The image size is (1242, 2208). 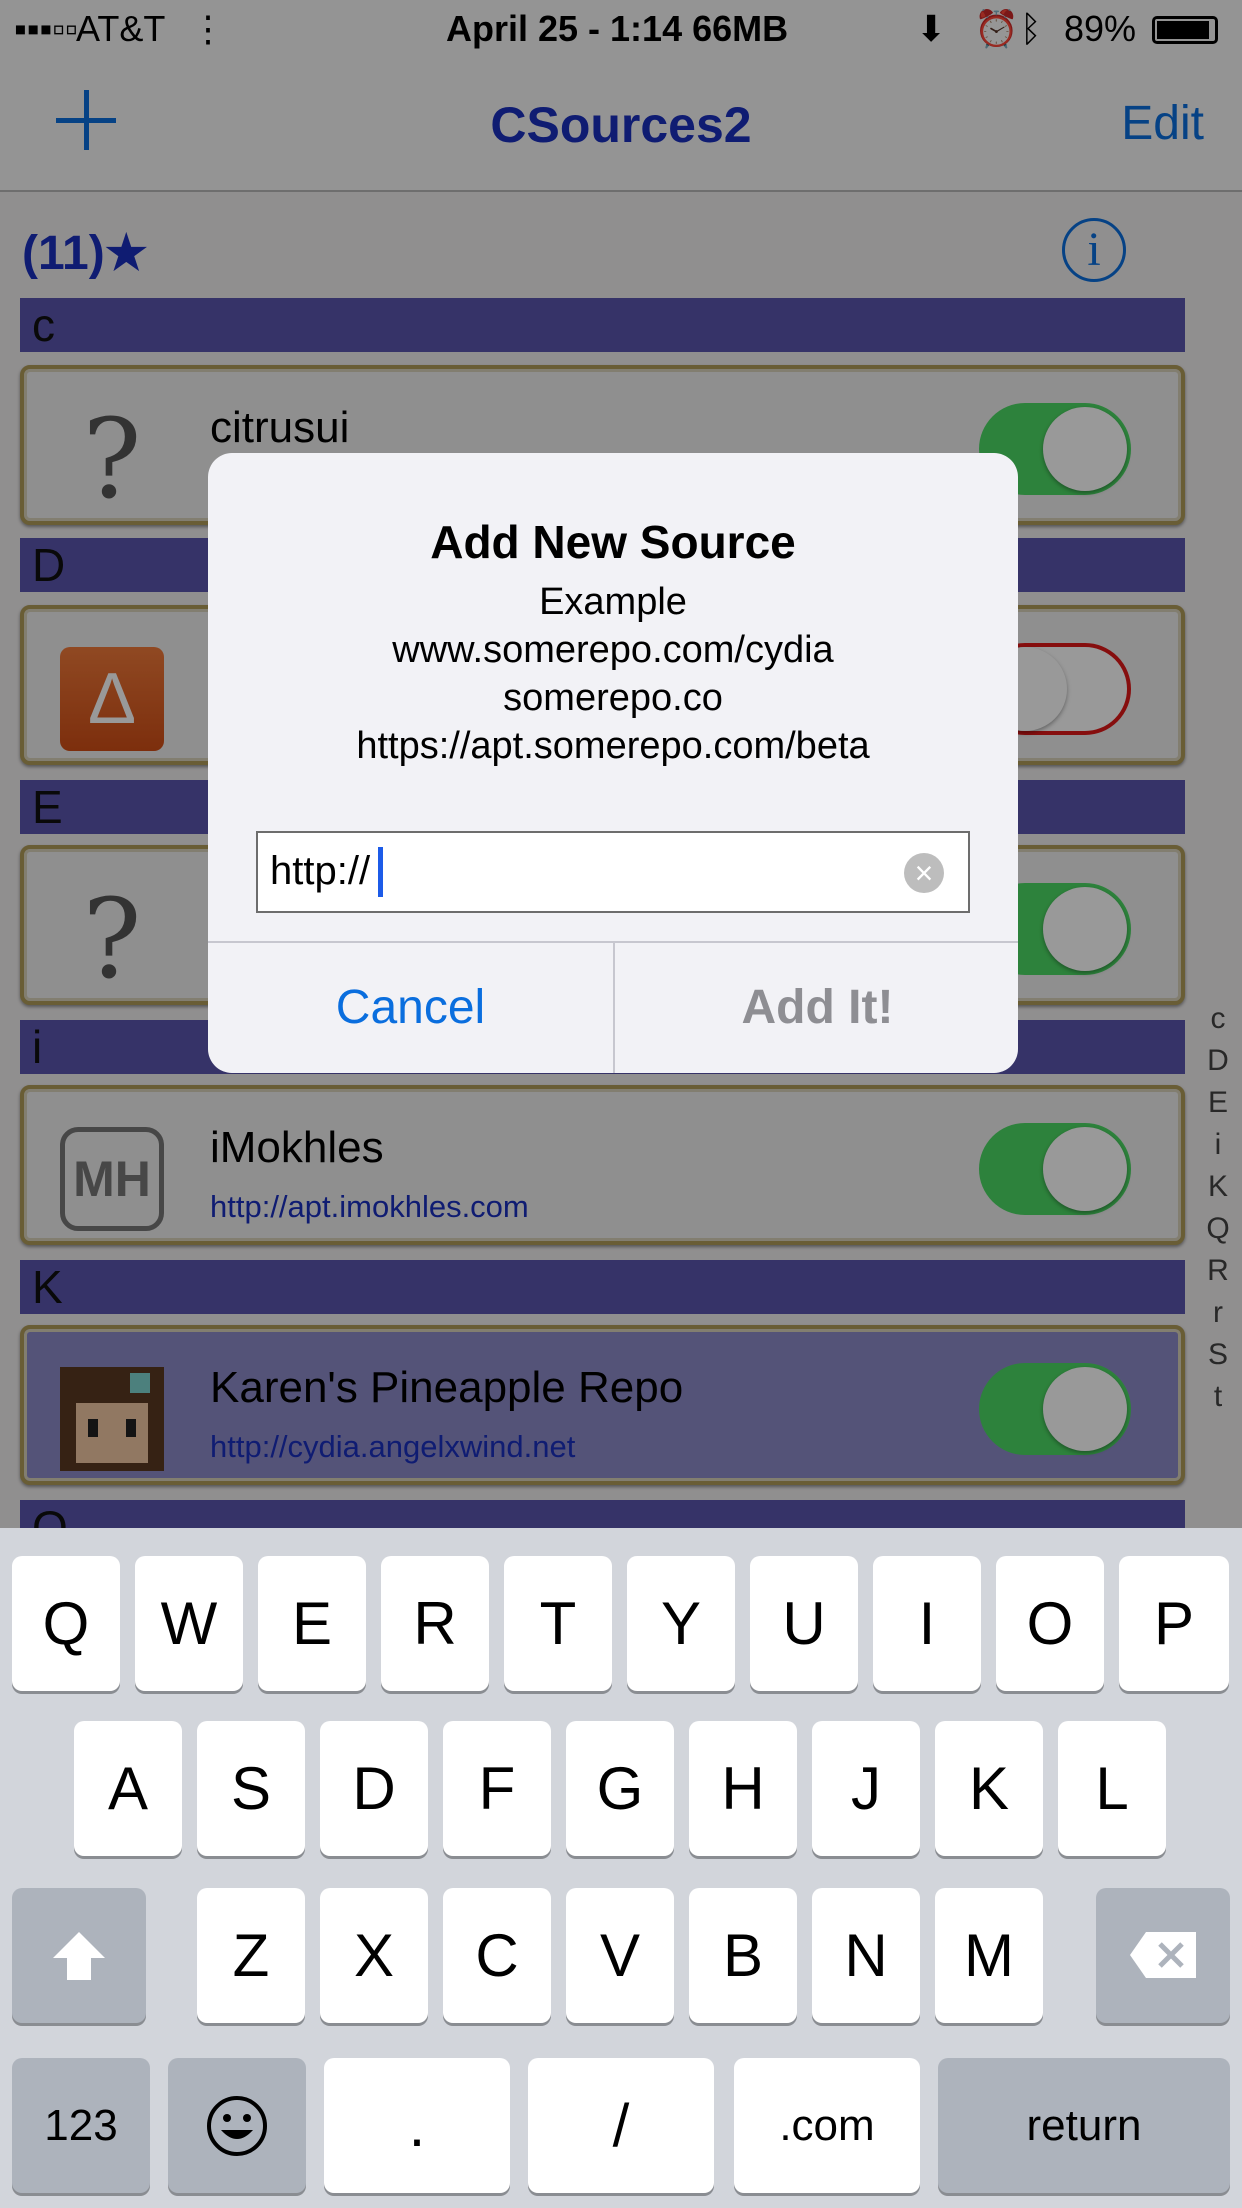 What do you see at coordinates (435, 1623) in the screenshot?
I see `key-r: R` at bounding box center [435, 1623].